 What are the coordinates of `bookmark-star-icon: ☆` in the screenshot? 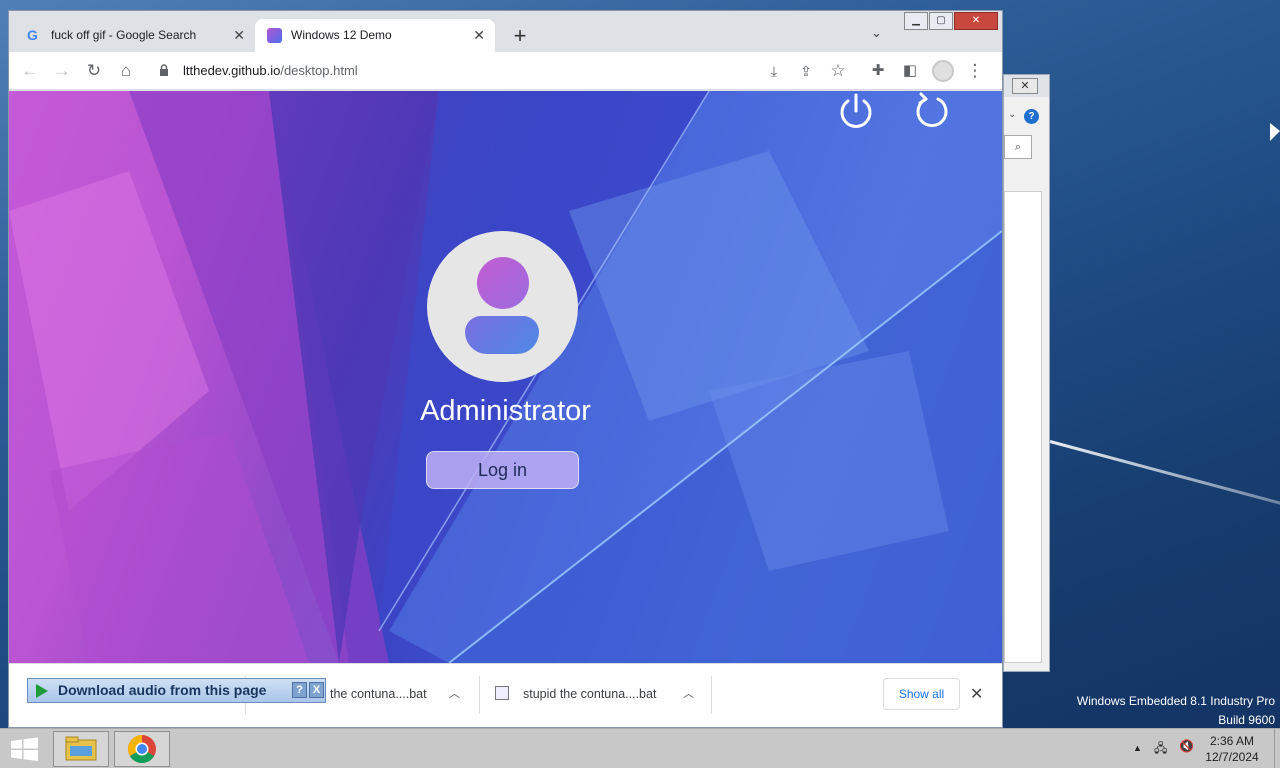 It's located at (838, 71).